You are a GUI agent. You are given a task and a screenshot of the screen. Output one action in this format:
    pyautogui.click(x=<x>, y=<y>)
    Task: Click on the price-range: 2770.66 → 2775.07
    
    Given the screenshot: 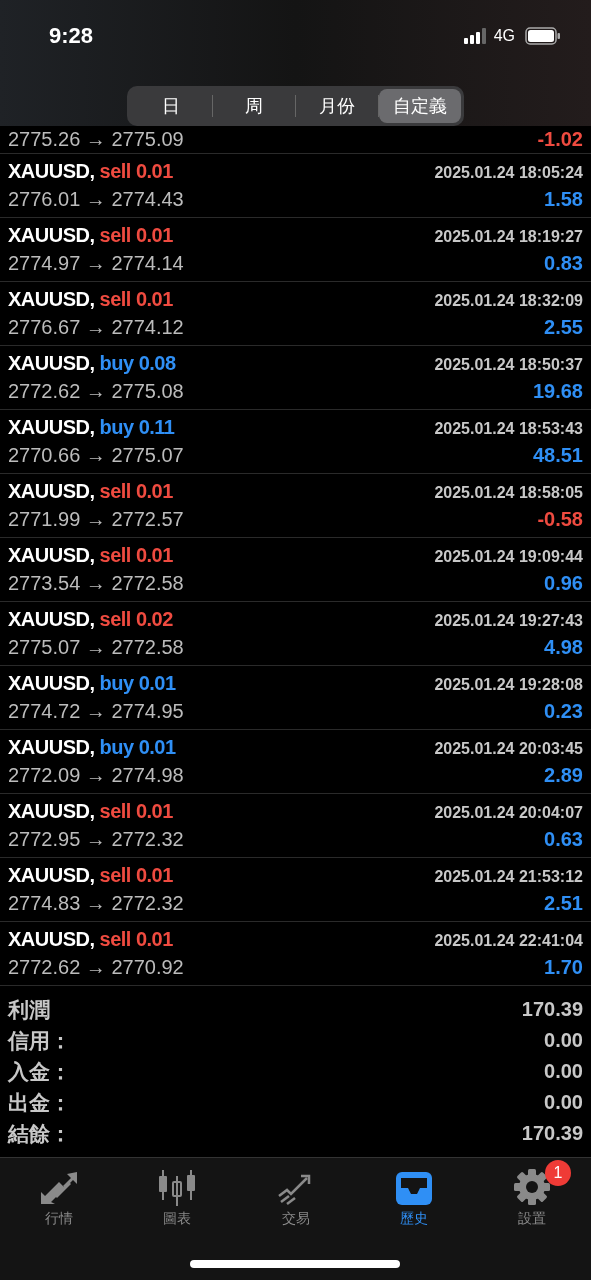 What is the action you would take?
    pyautogui.click(x=96, y=455)
    